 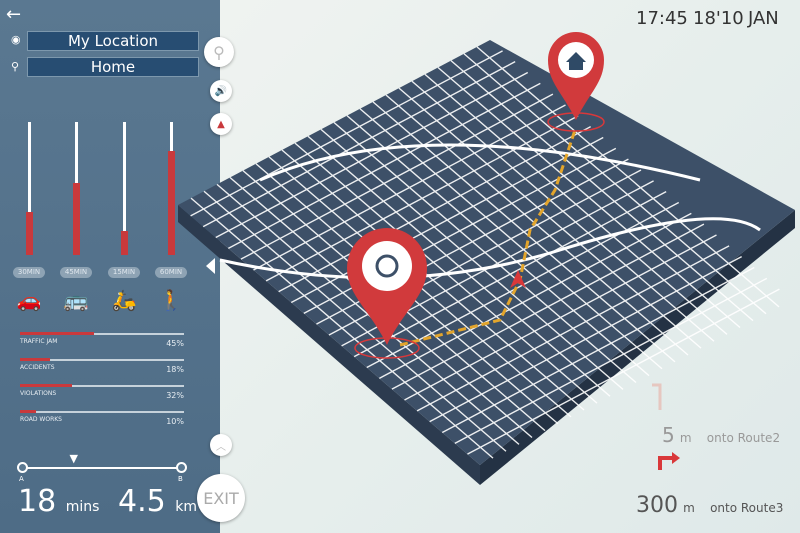 I want to click on direction-current: 300 m onto Route3, so click(x=710, y=505).